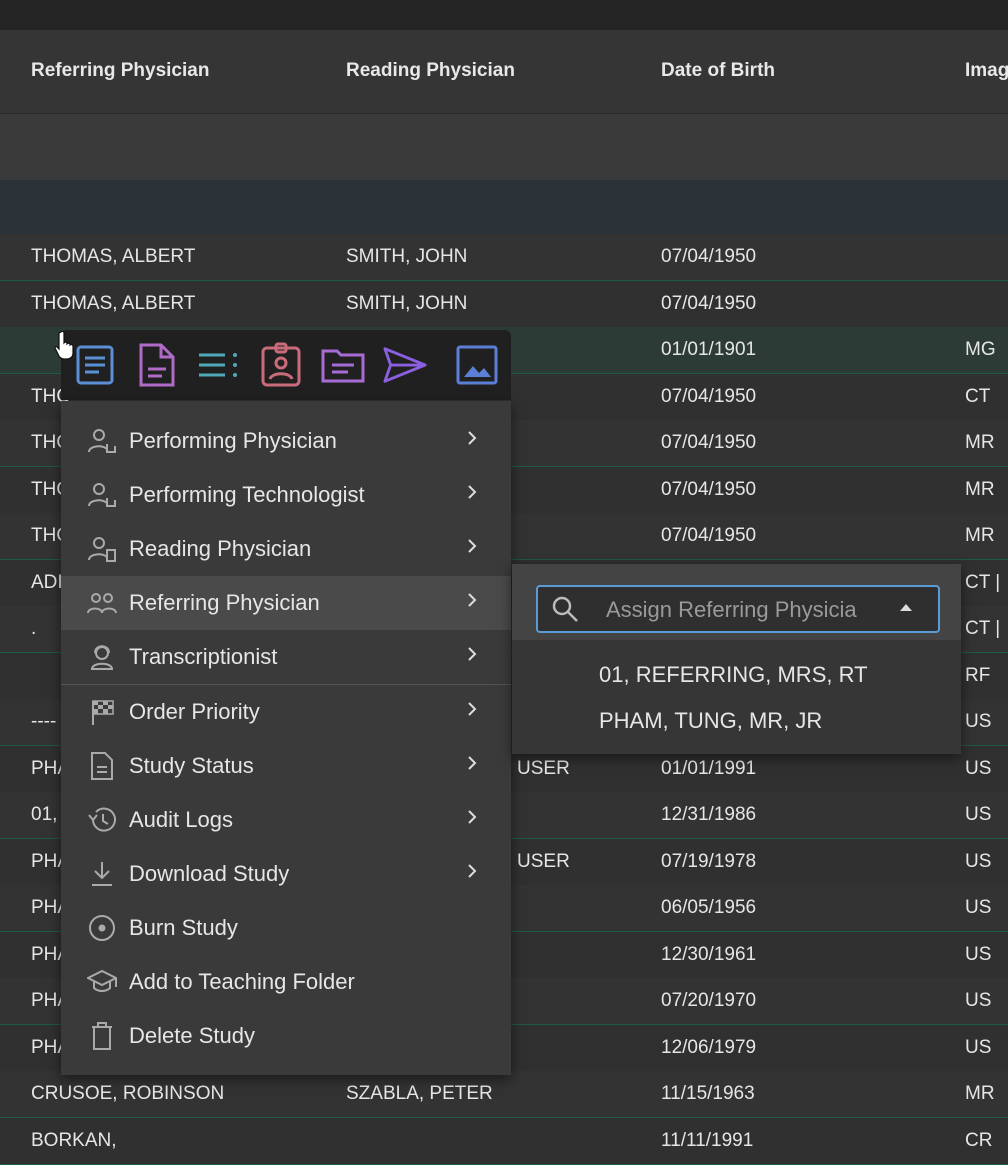 The width and height of the screenshot is (1008, 1165). What do you see at coordinates (194, 711) in the screenshot?
I see `menu-item-label: Order Priority` at bounding box center [194, 711].